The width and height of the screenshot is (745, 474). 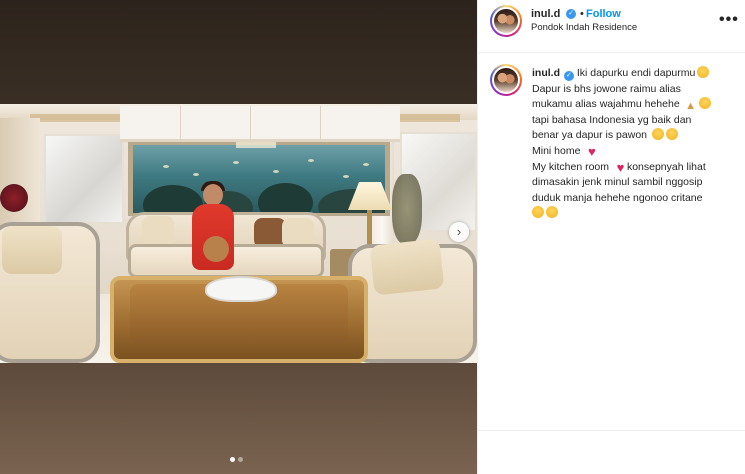 I want to click on media-letterbox-top, so click(x=238, y=52).